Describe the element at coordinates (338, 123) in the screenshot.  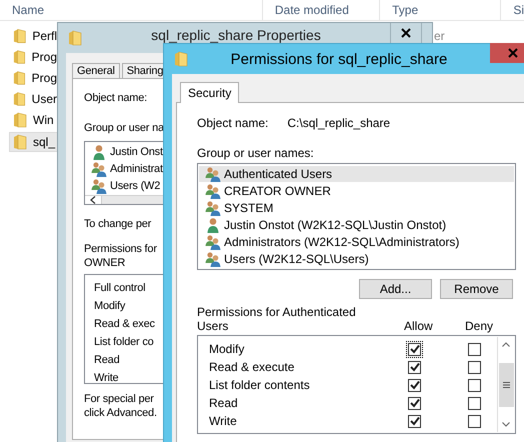
I see `object-path: C:\sql_replic_share` at that location.